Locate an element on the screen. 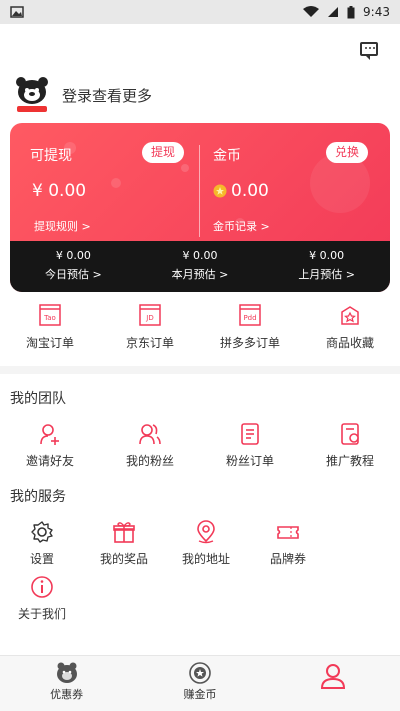 The height and width of the screenshot is (711, 400). orders-row: Tao 淘宝订单 JD 京东订单 Pdd 拼多多订单 商品收藏 is located at coordinates (200, 334).